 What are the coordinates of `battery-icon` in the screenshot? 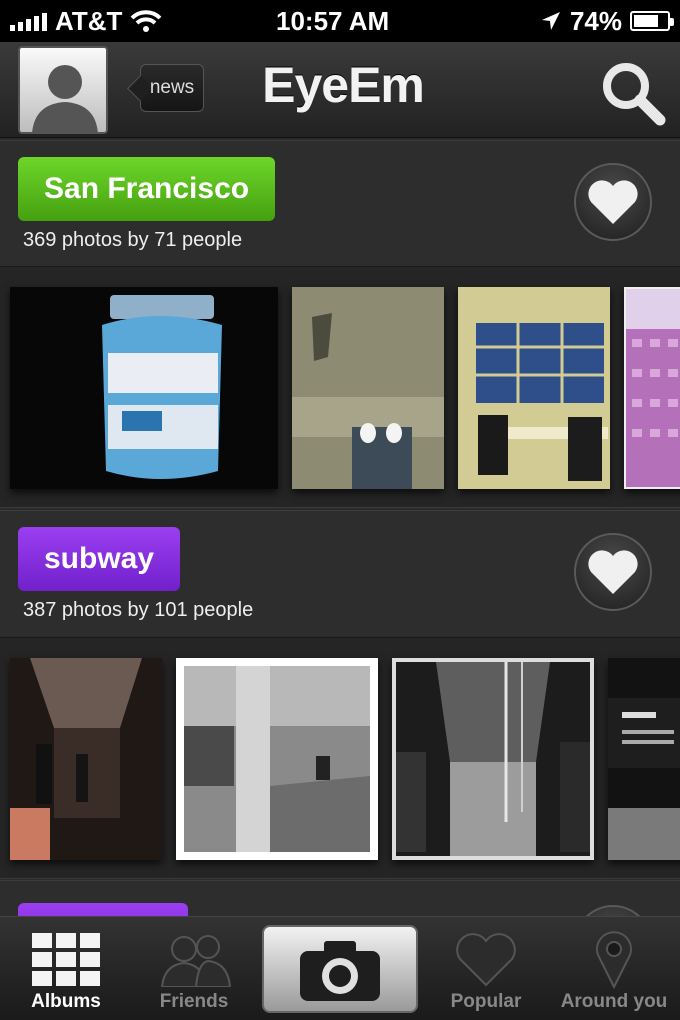 It's located at (652, 21).